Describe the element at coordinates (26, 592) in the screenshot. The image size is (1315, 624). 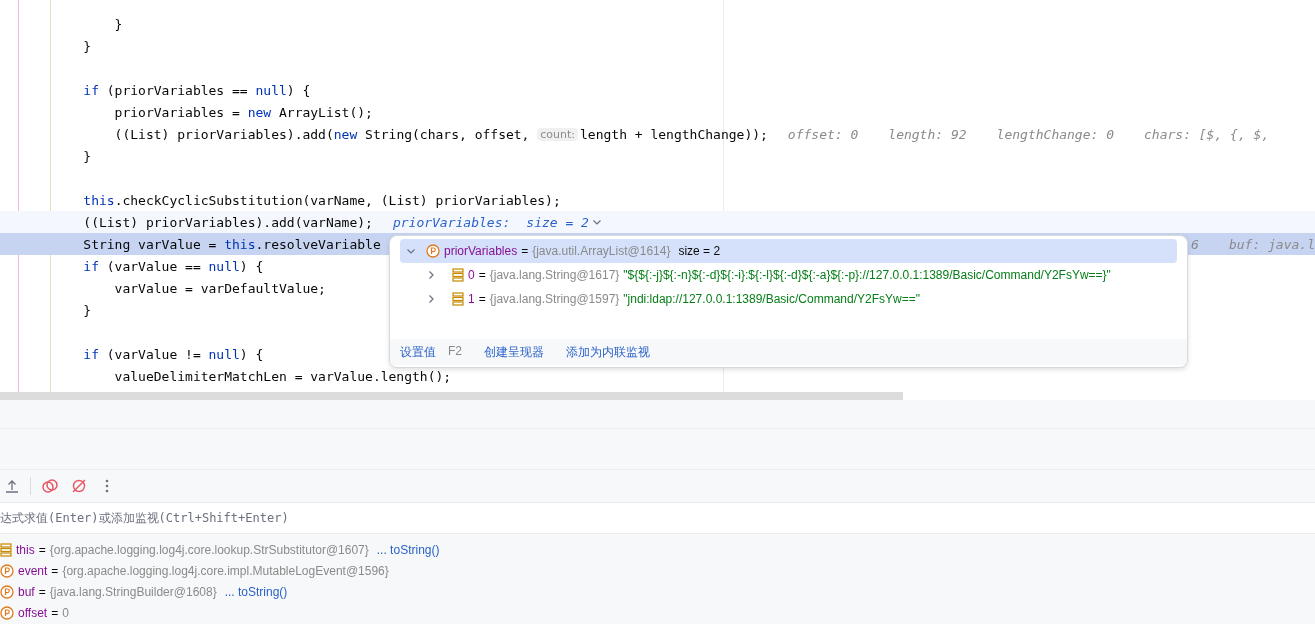
I see `variable-name: buf` at that location.